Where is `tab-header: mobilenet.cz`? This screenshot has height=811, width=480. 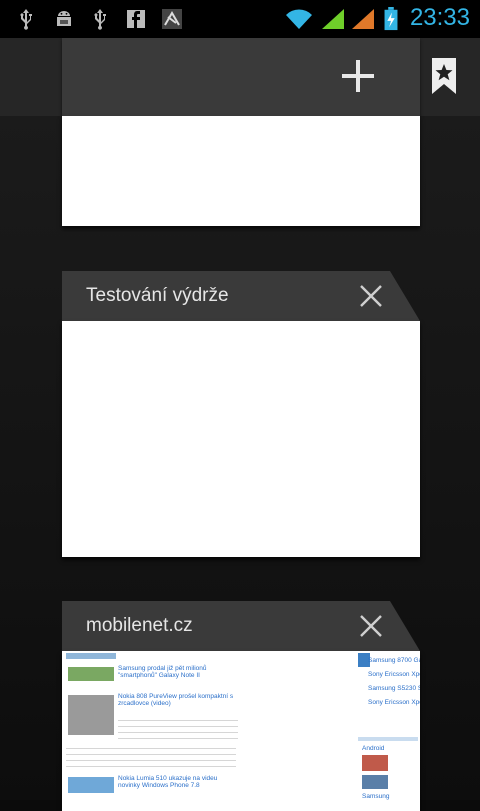 tab-header: mobilenet.cz is located at coordinates (241, 626).